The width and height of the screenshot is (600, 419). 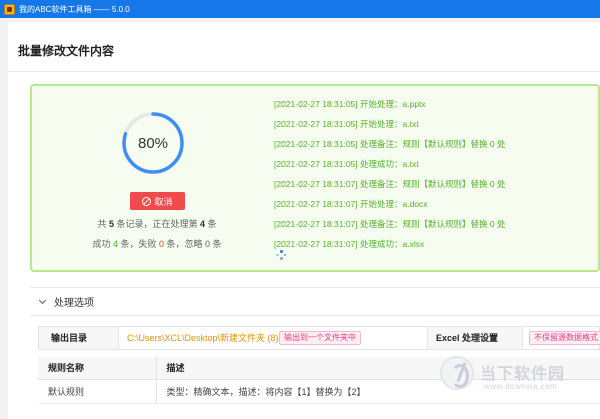 I want to click on cancel-icon, so click(x=147, y=201).